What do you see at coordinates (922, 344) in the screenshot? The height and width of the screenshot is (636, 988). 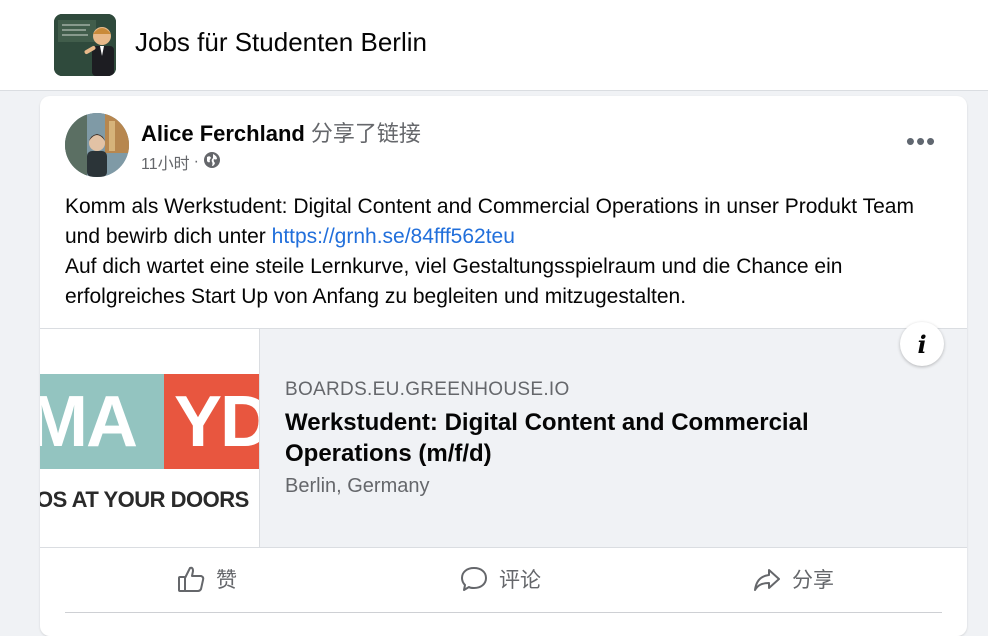 I see `info-button: i` at bounding box center [922, 344].